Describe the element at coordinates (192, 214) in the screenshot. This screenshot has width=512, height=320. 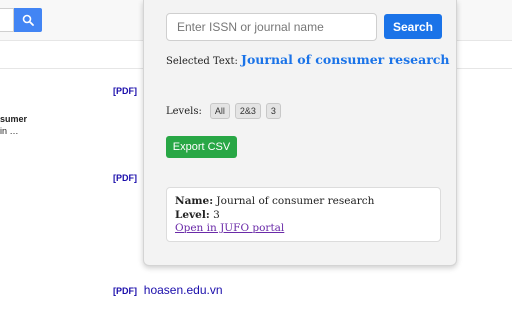
I see `level-label: Level:` at that location.